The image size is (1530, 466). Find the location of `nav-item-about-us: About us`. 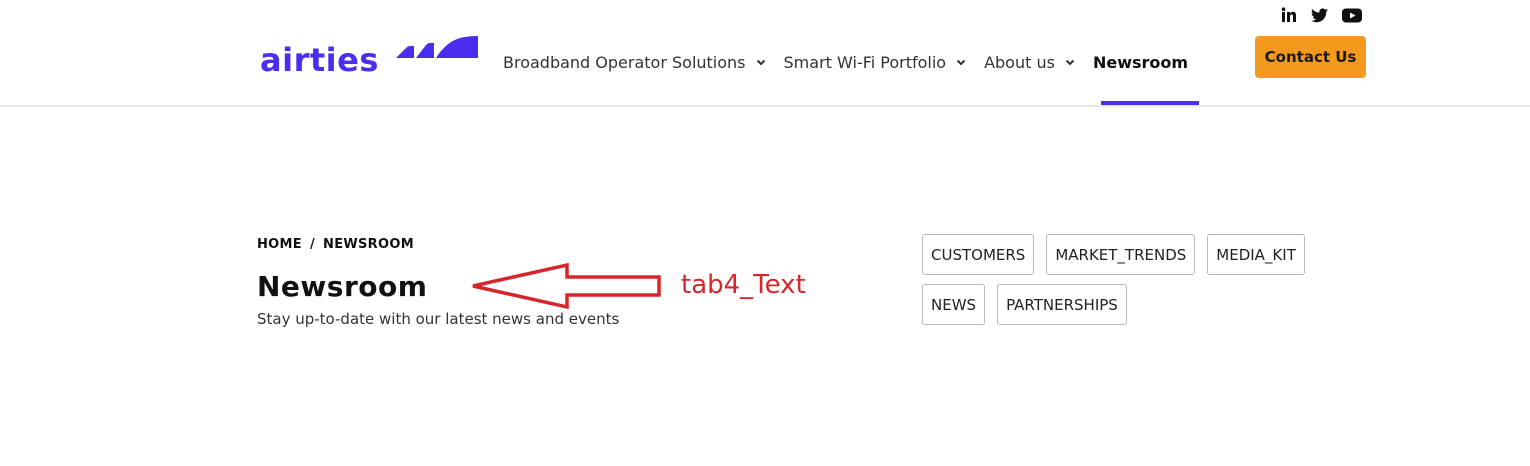

nav-item-about-us: About us is located at coordinates (1038, 62).